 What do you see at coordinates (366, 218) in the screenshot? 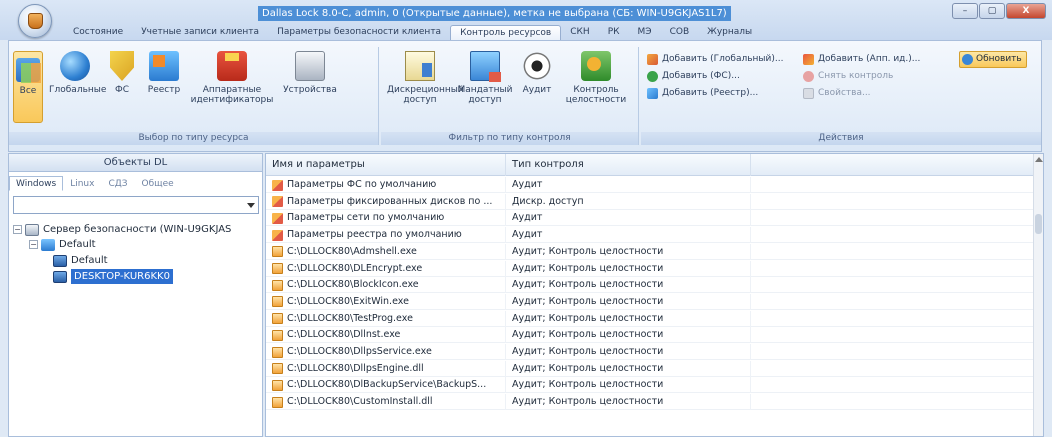
I see `resource-name: Параметры сети по умолчанию` at bounding box center [366, 218].